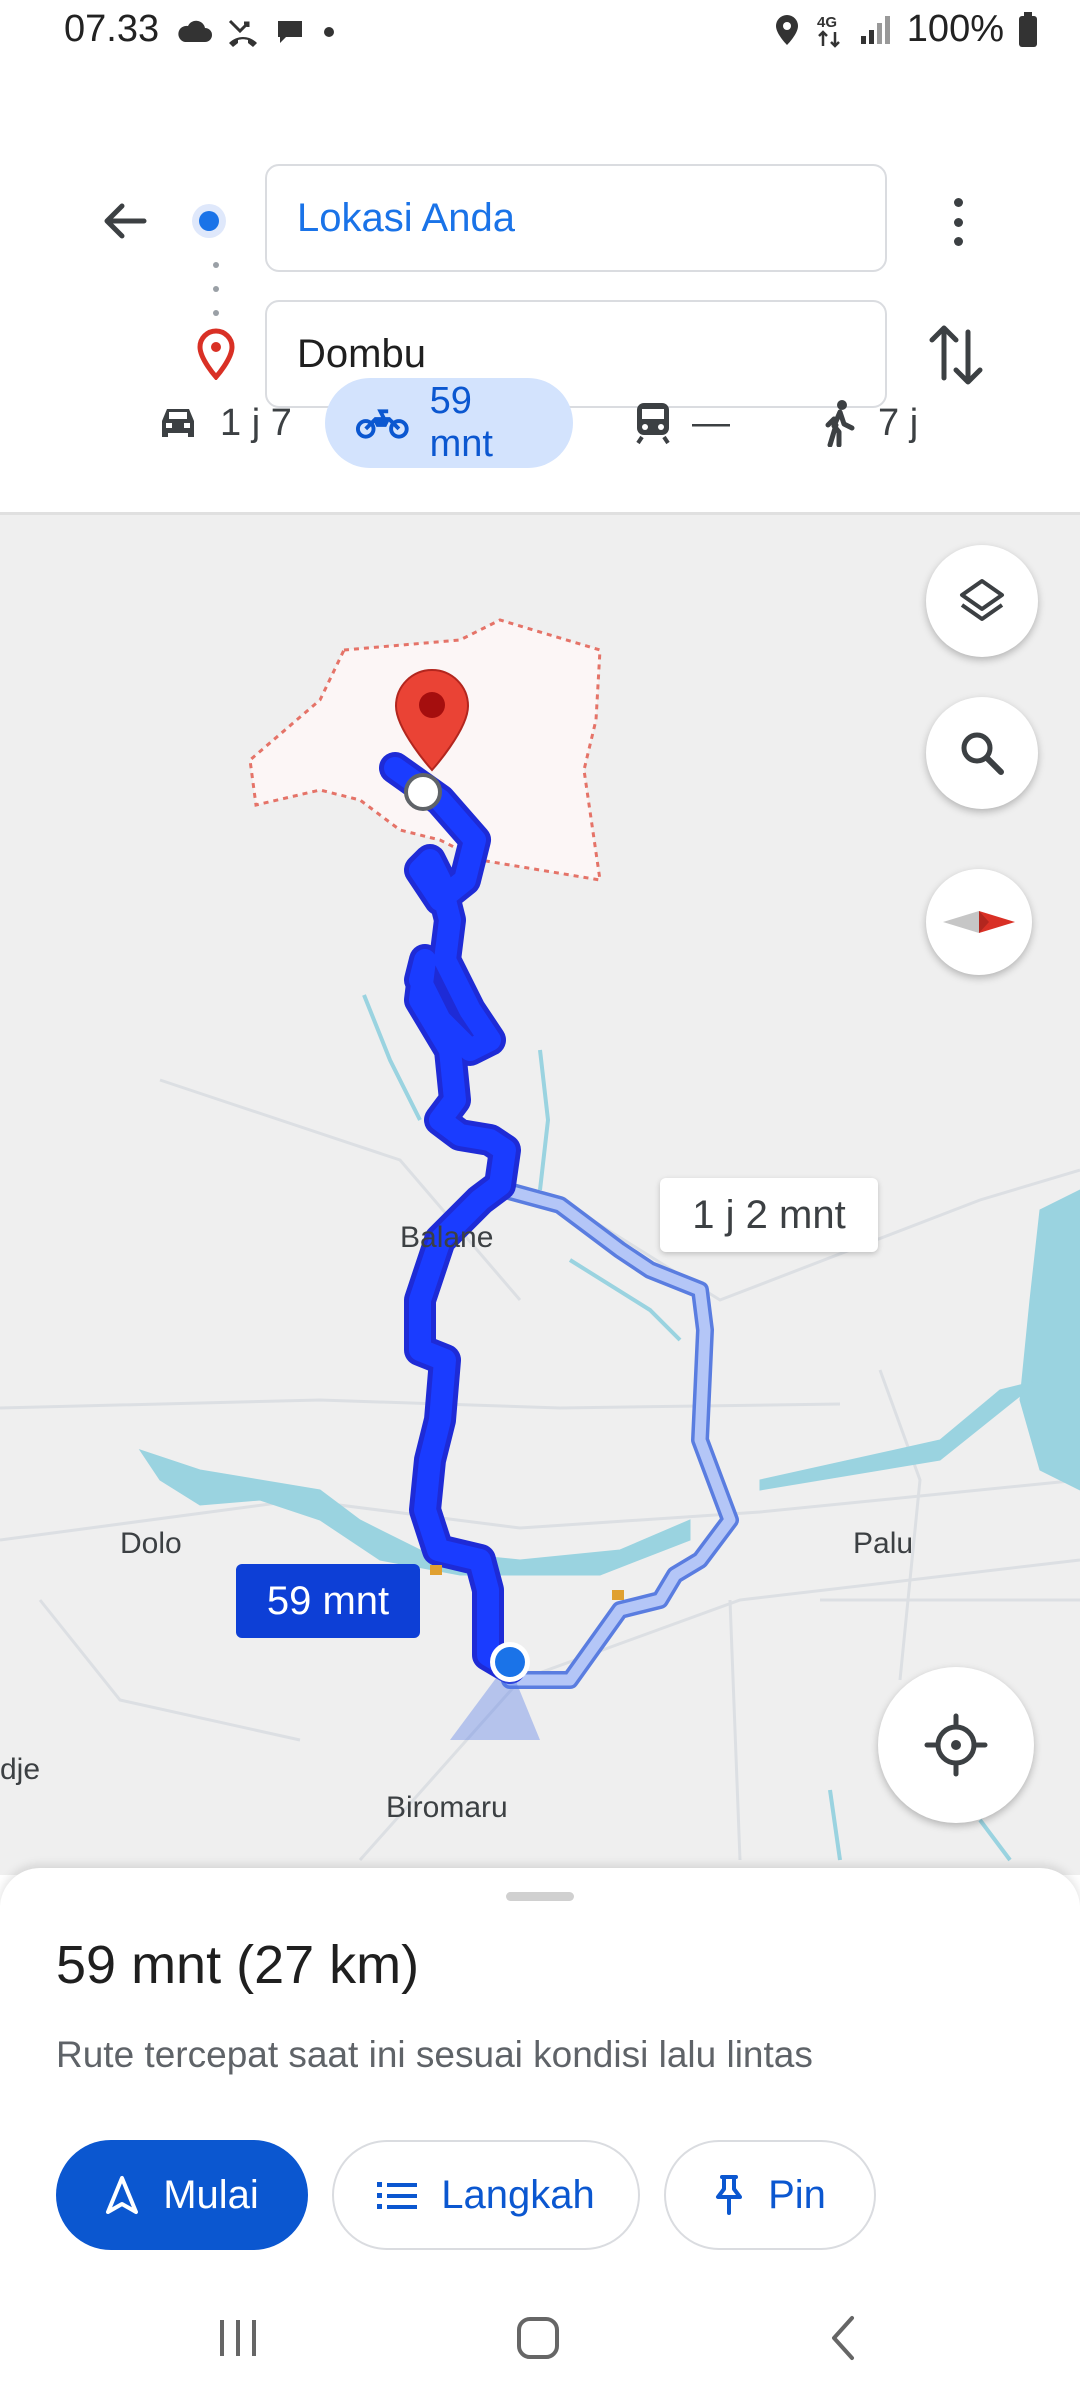 This screenshot has height=2408, width=1080. What do you see at coordinates (540, 1896) in the screenshot?
I see `sheet-drag-handle` at bounding box center [540, 1896].